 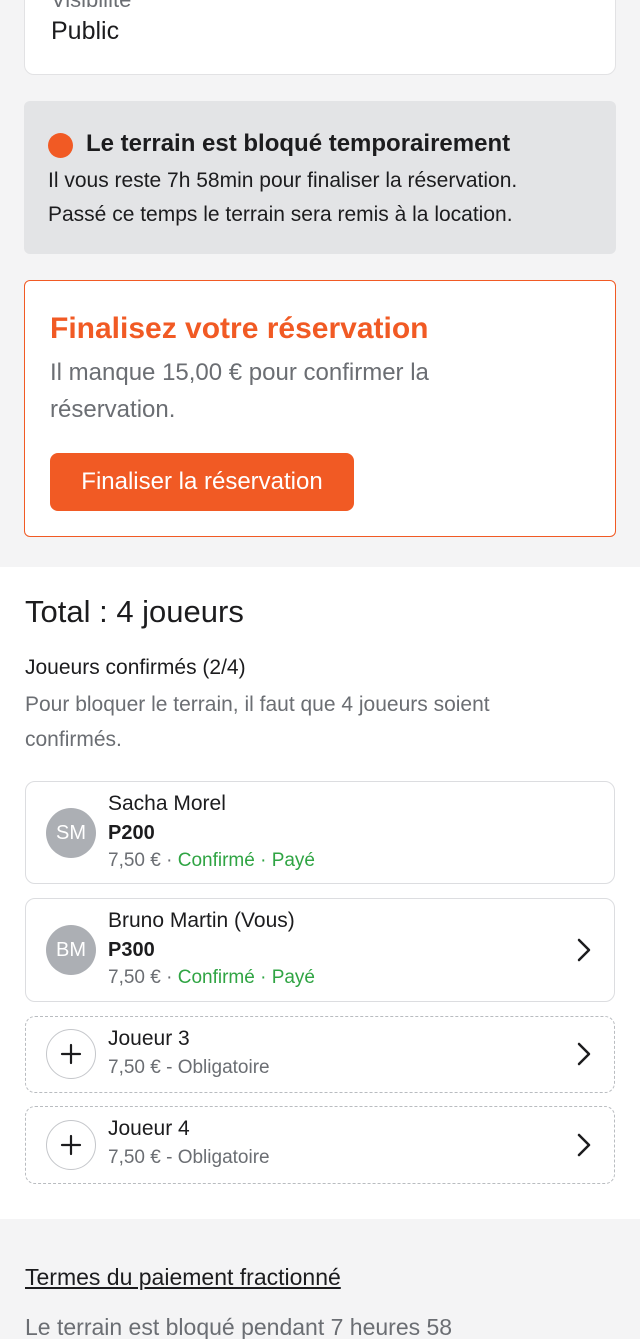 What do you see at coordinates (149, 1038) in the screenshot?
I see `slot-name: Joueur 3` at bounding box center [149, 1038].